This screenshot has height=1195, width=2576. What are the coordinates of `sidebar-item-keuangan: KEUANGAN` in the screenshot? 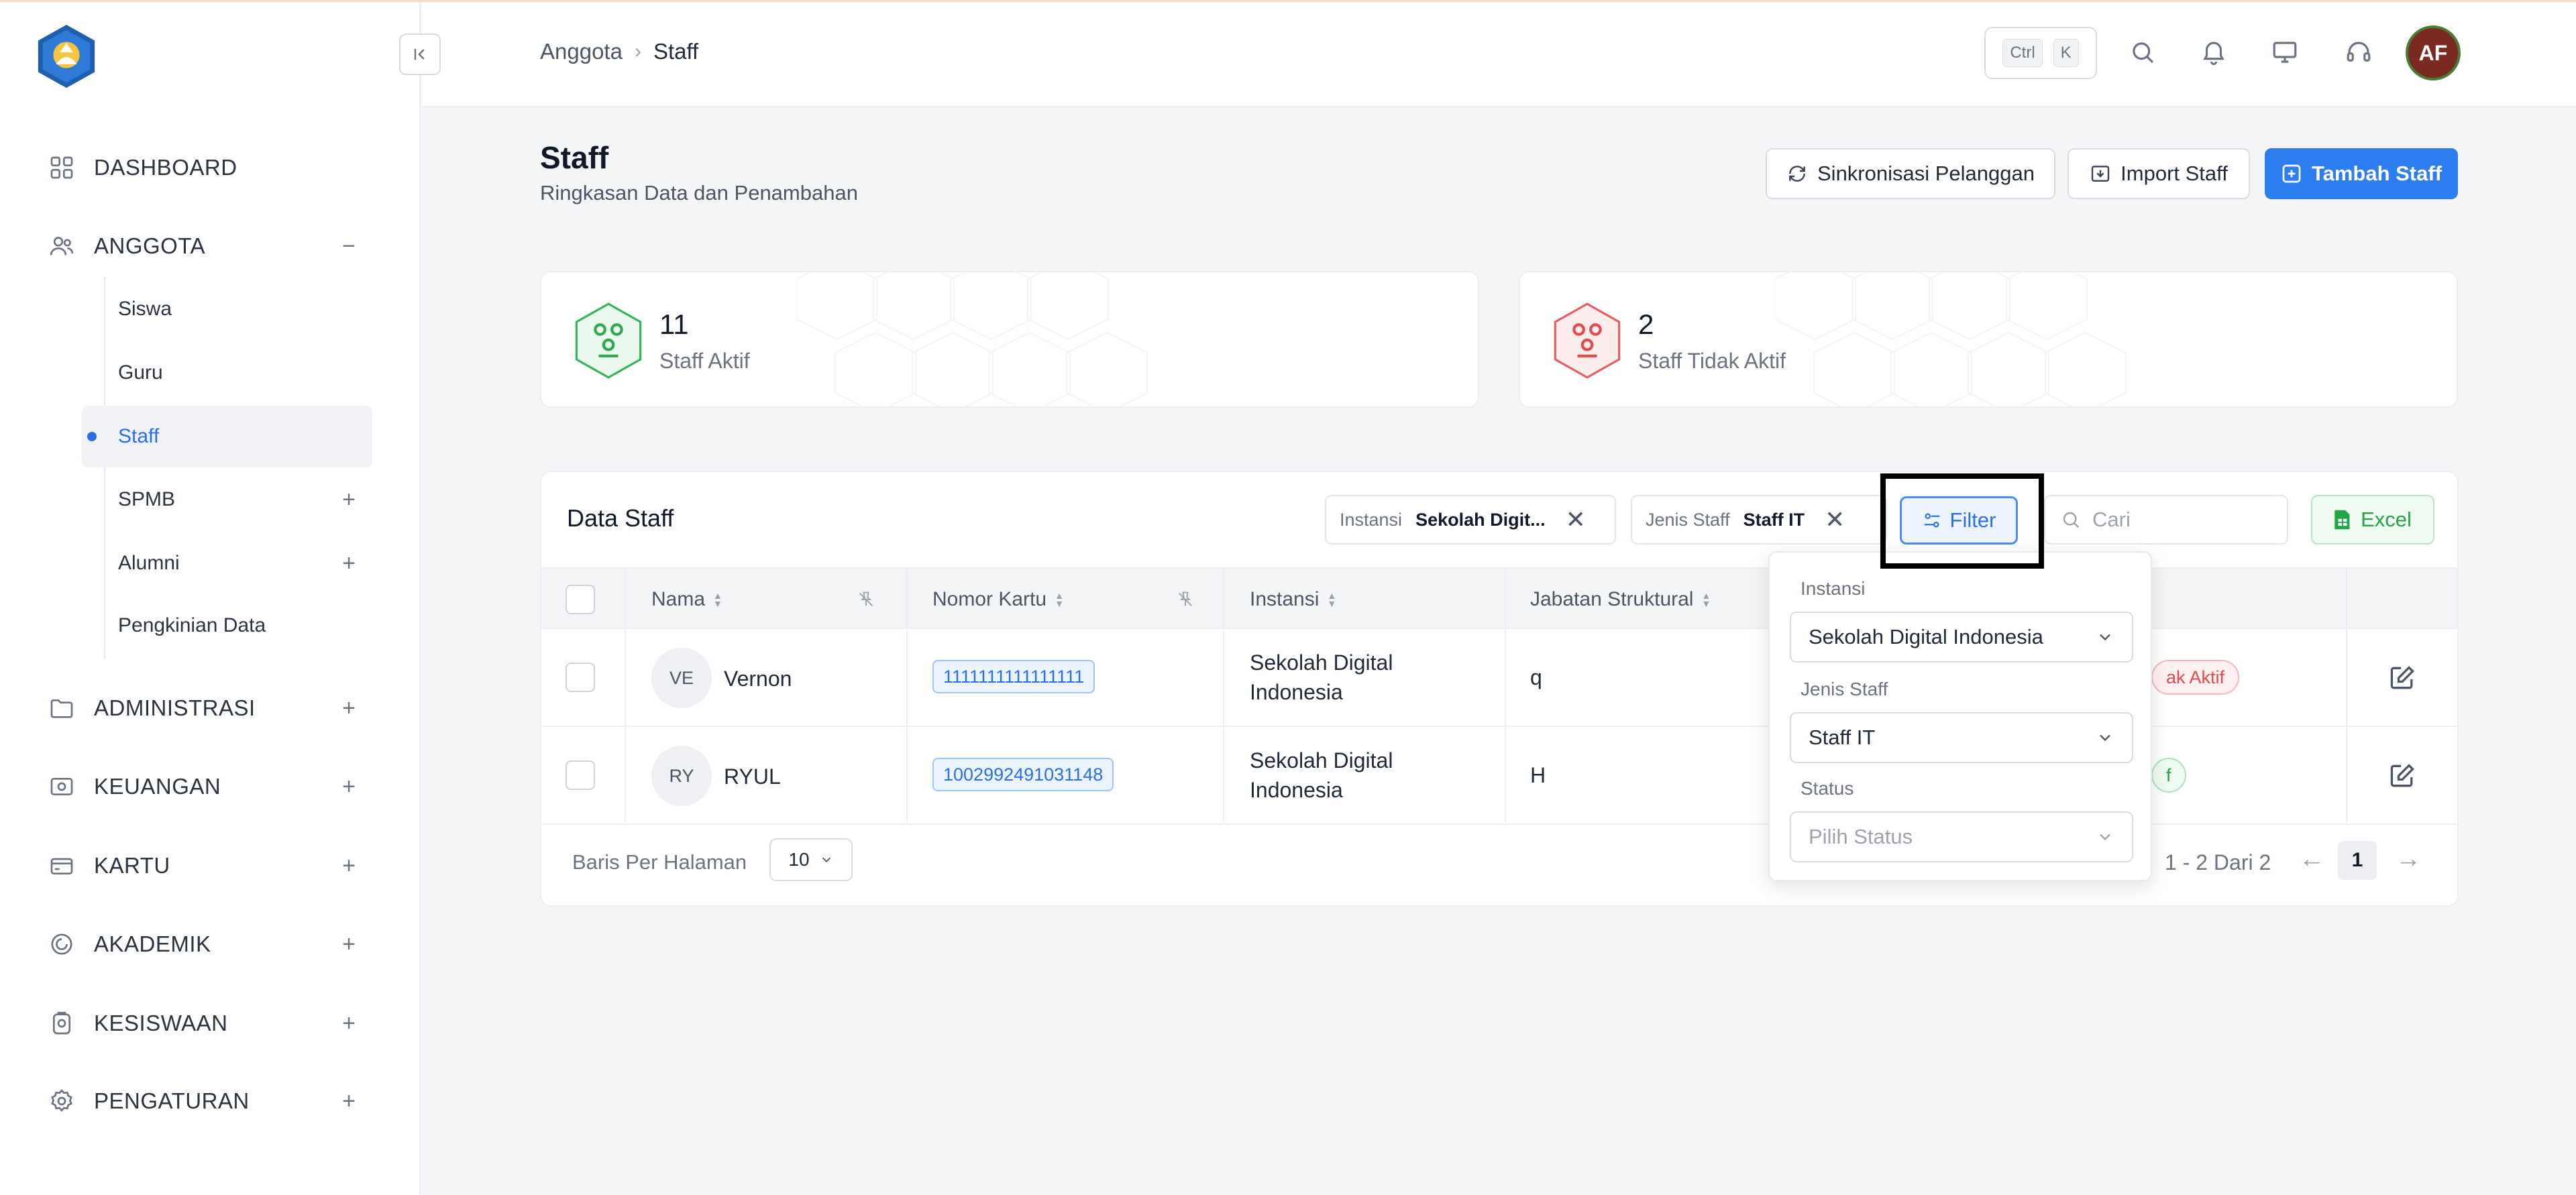 It's located at (134, 786).